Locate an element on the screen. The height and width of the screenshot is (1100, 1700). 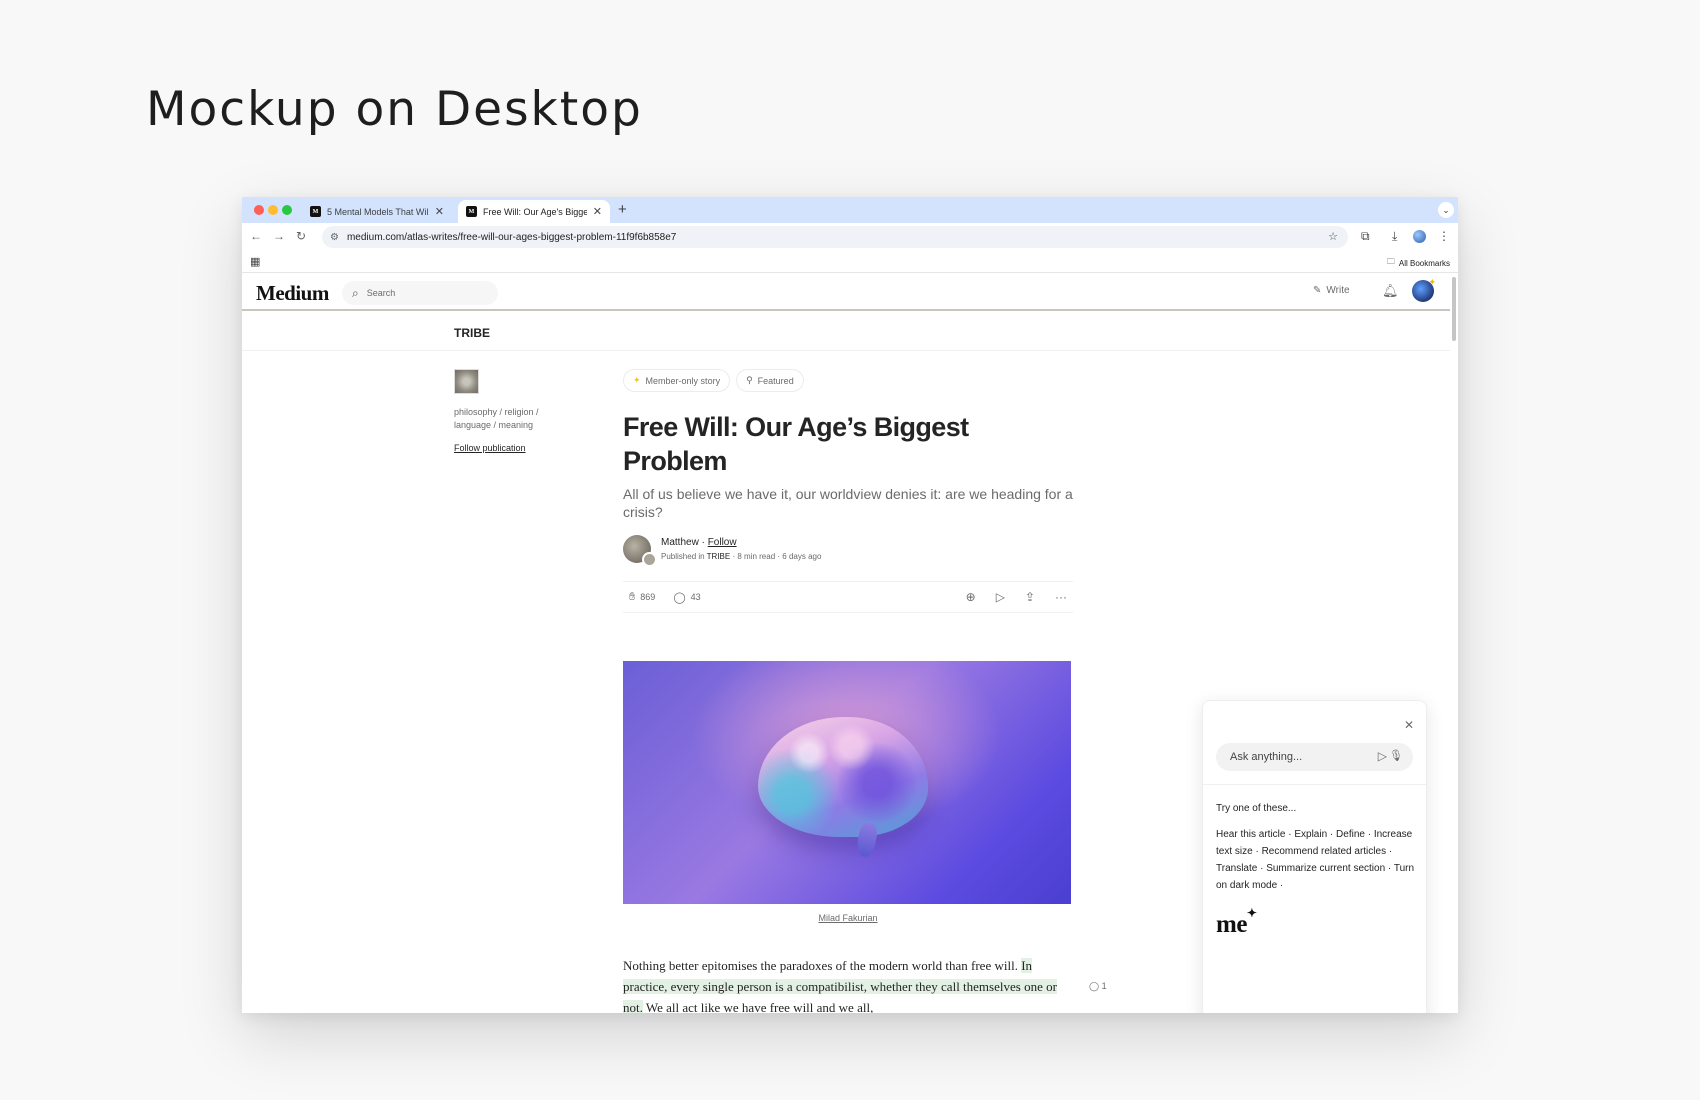
scrollbar is located at coordinates (1454, 309).